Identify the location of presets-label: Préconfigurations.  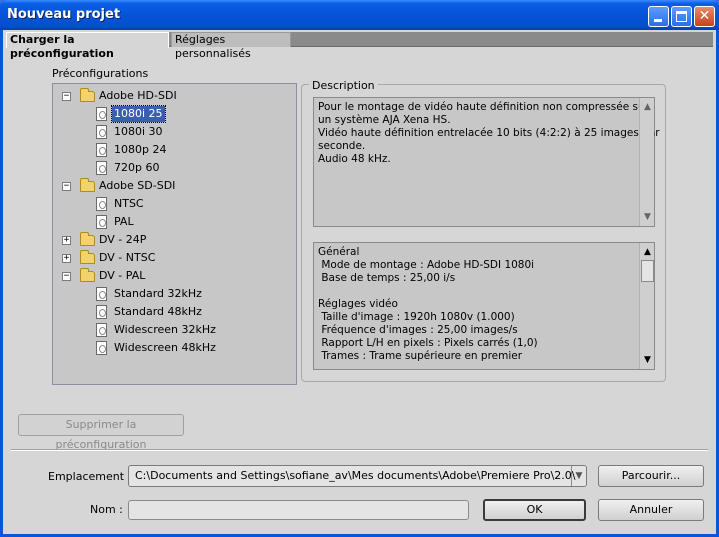
(100, 73).